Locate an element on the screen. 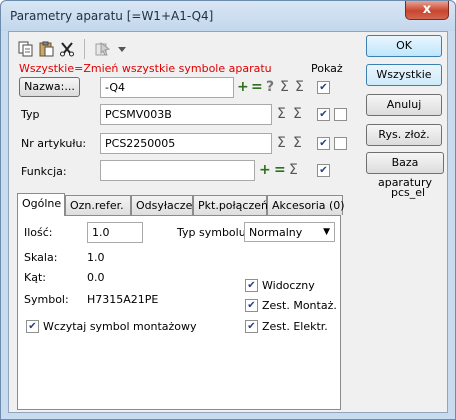 This screenshot has height=420, width=456. funkcja-field is located at coordinates (177, 170).